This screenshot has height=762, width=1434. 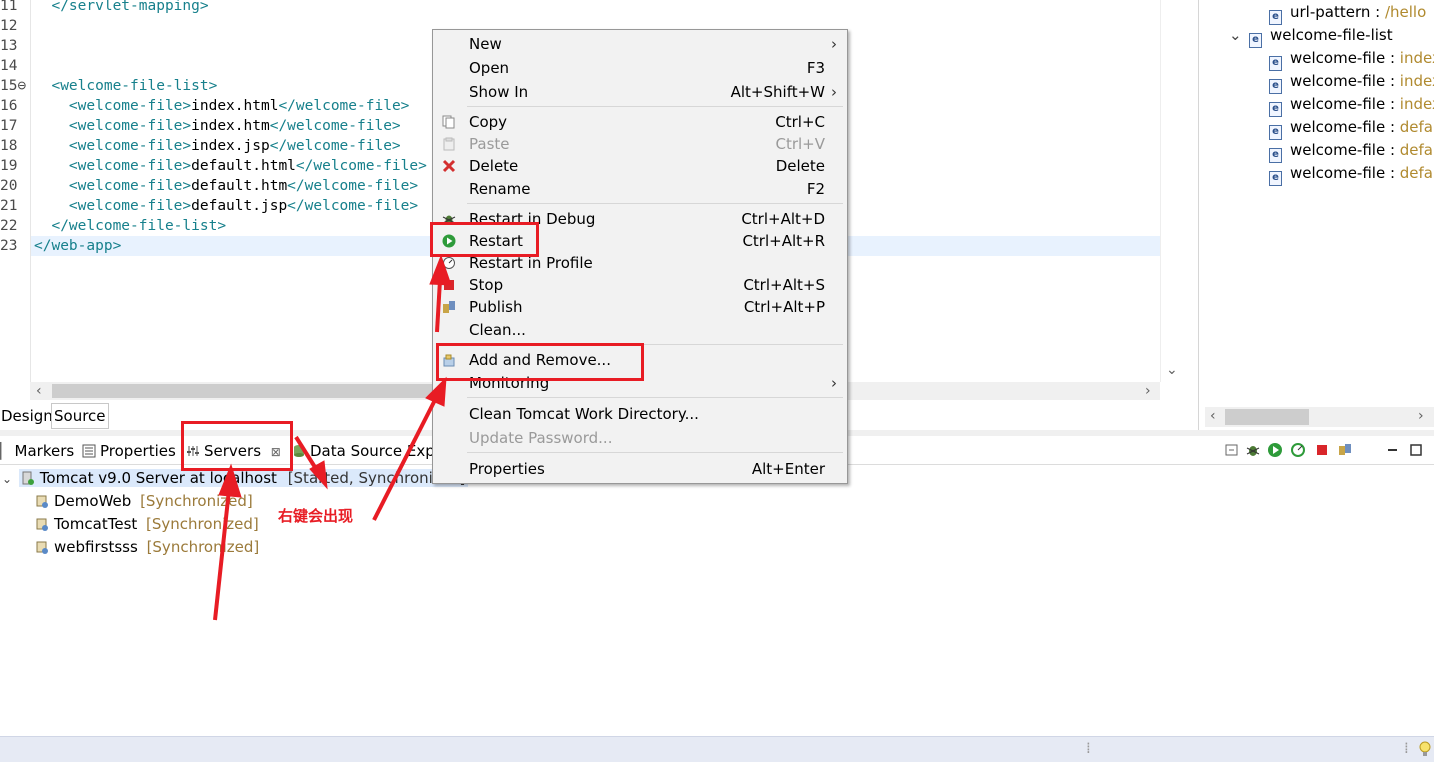 What do you see at coordinates (1298, 450) in the screenshot?
I see `profile-icon` at bounding box center [1298, 450].